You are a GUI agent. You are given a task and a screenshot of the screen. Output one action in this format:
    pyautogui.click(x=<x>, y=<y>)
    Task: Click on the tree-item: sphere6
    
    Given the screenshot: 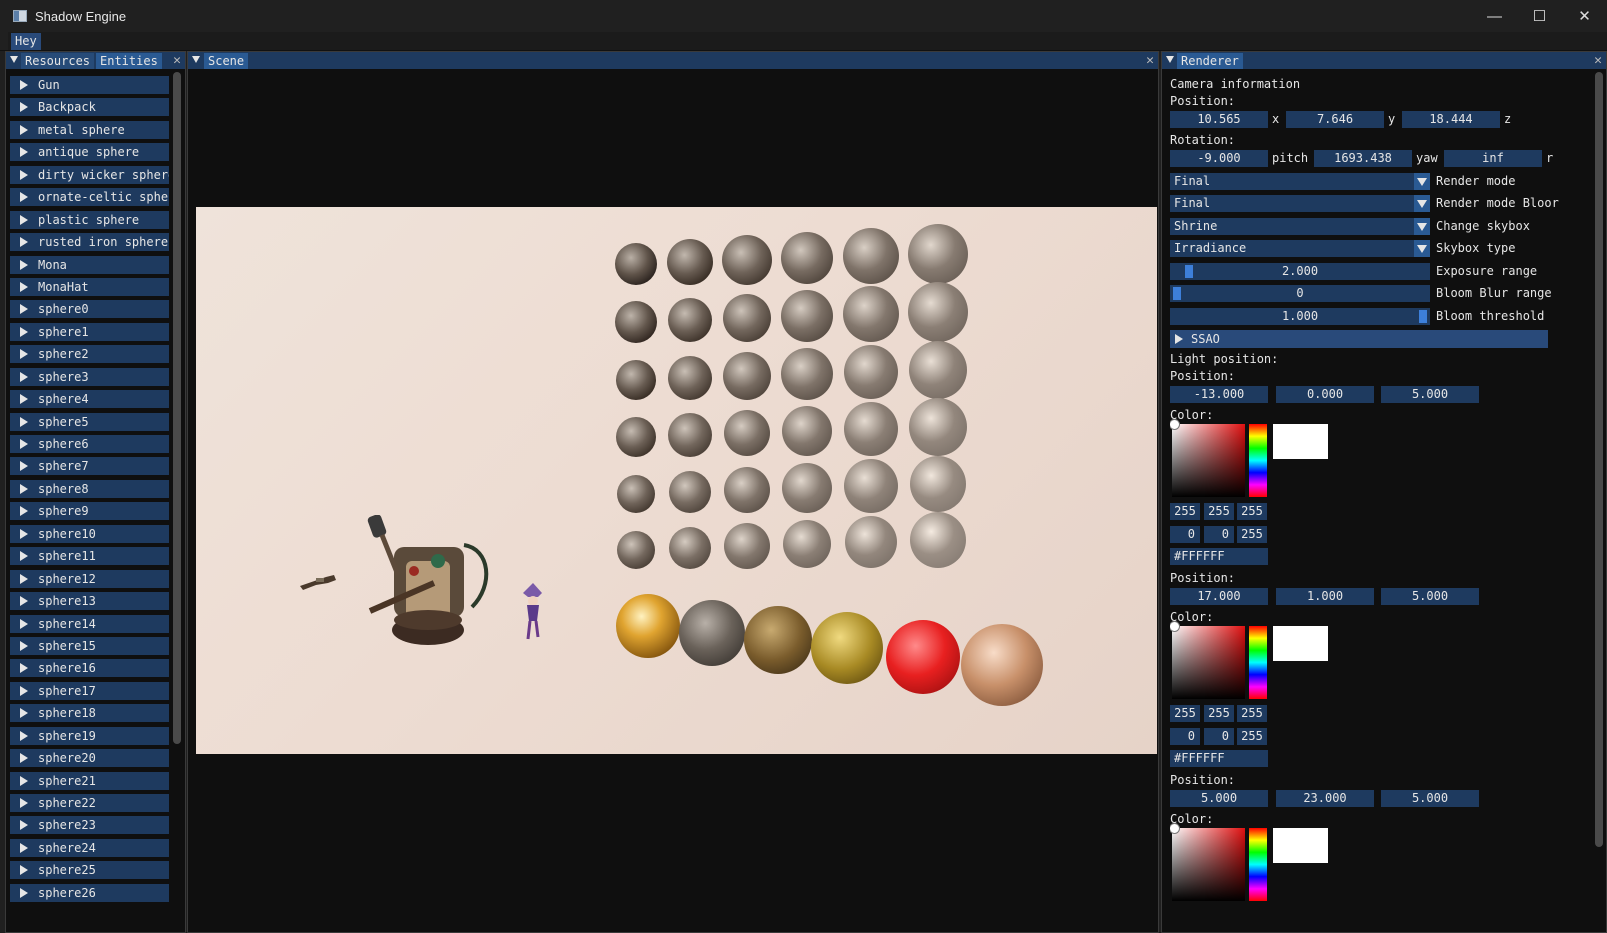 What is the action you would take?
    pyautogui.click(x=89, y=444)
    